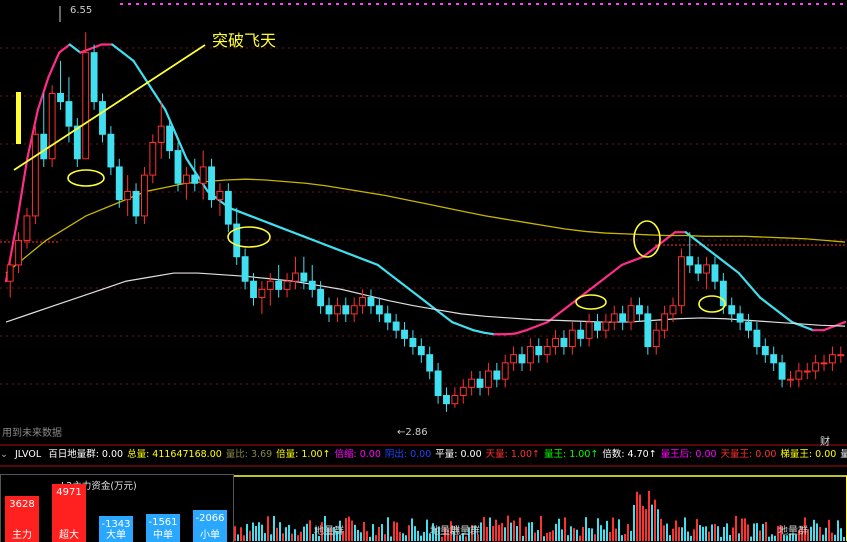 This screenshot has width=847, height=542. Describe the element at coordinates (357, 454) in the screenshot. I see `indicator-item: 倍缩: 0.00` at that location.